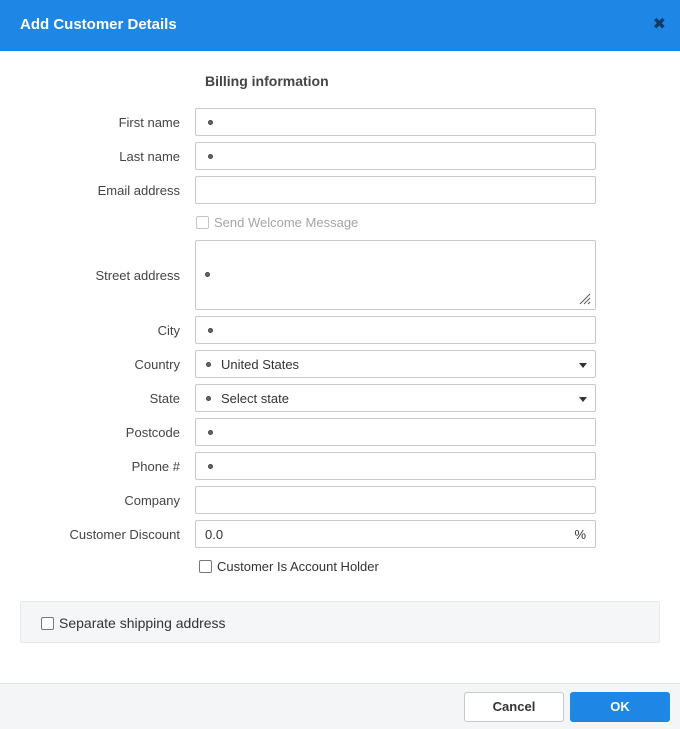 The image size is (680, 729). What do you see at coordinates (168, 330) in the screenshot?
I see `city-label: City` at bounding box center [168, 330].